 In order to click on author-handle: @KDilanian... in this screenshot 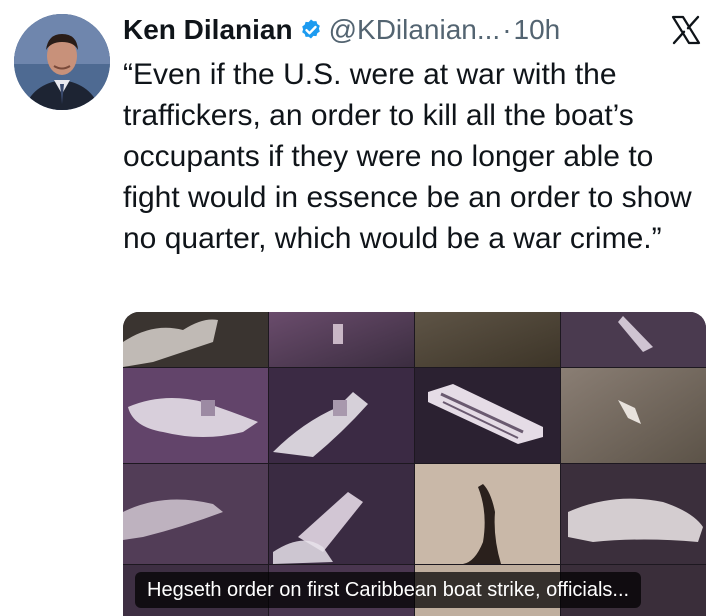, I will do `click(415, 30)`.